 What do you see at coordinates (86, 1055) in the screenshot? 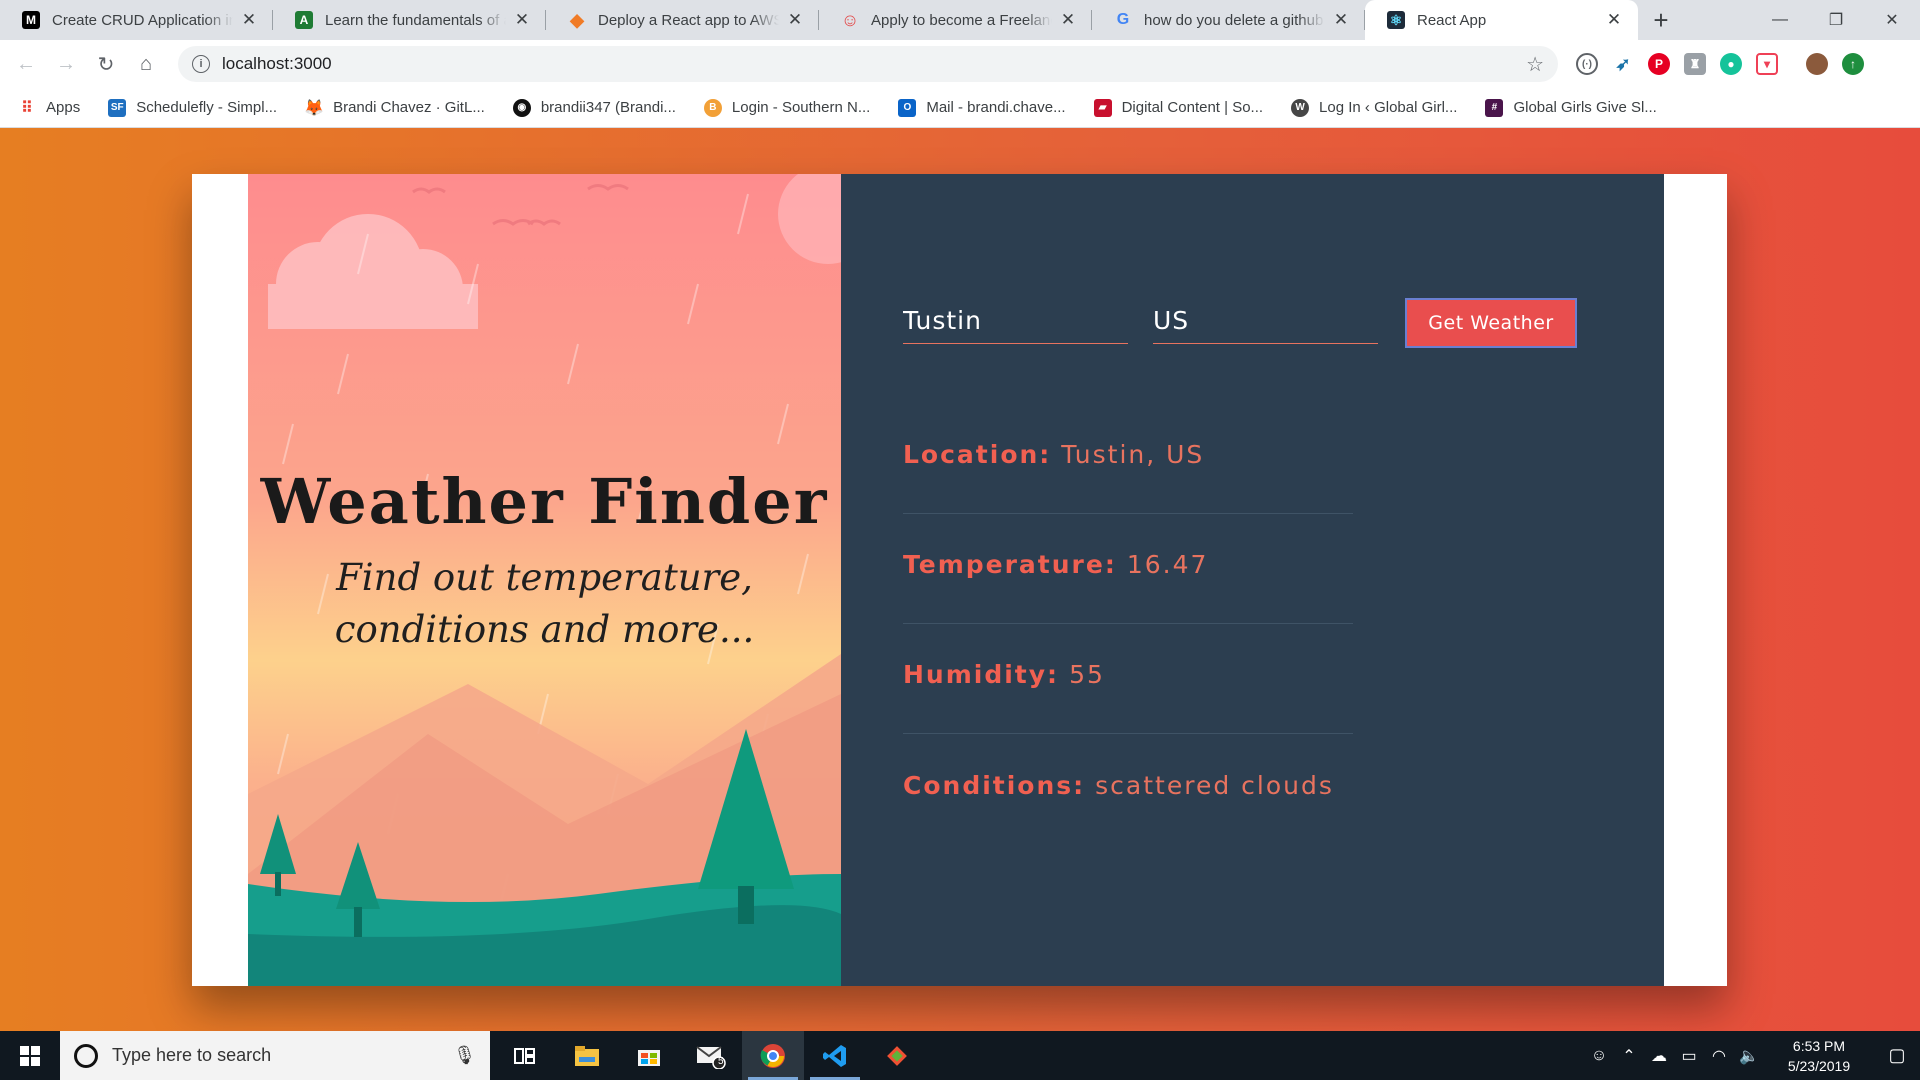
I see `cortana-icon` at bounding box center [86, 1055].